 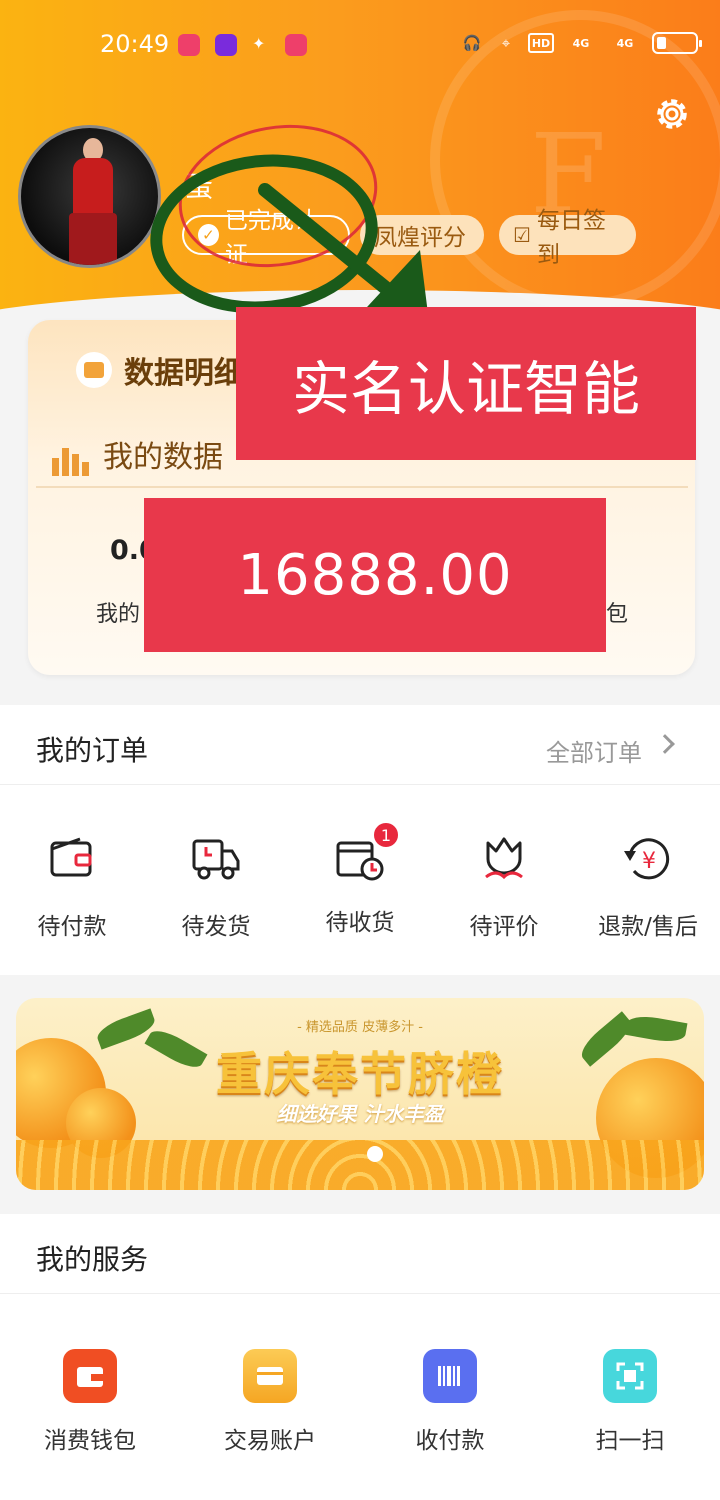 I want to click on barcode-icon, so click(x=450, y=1376).